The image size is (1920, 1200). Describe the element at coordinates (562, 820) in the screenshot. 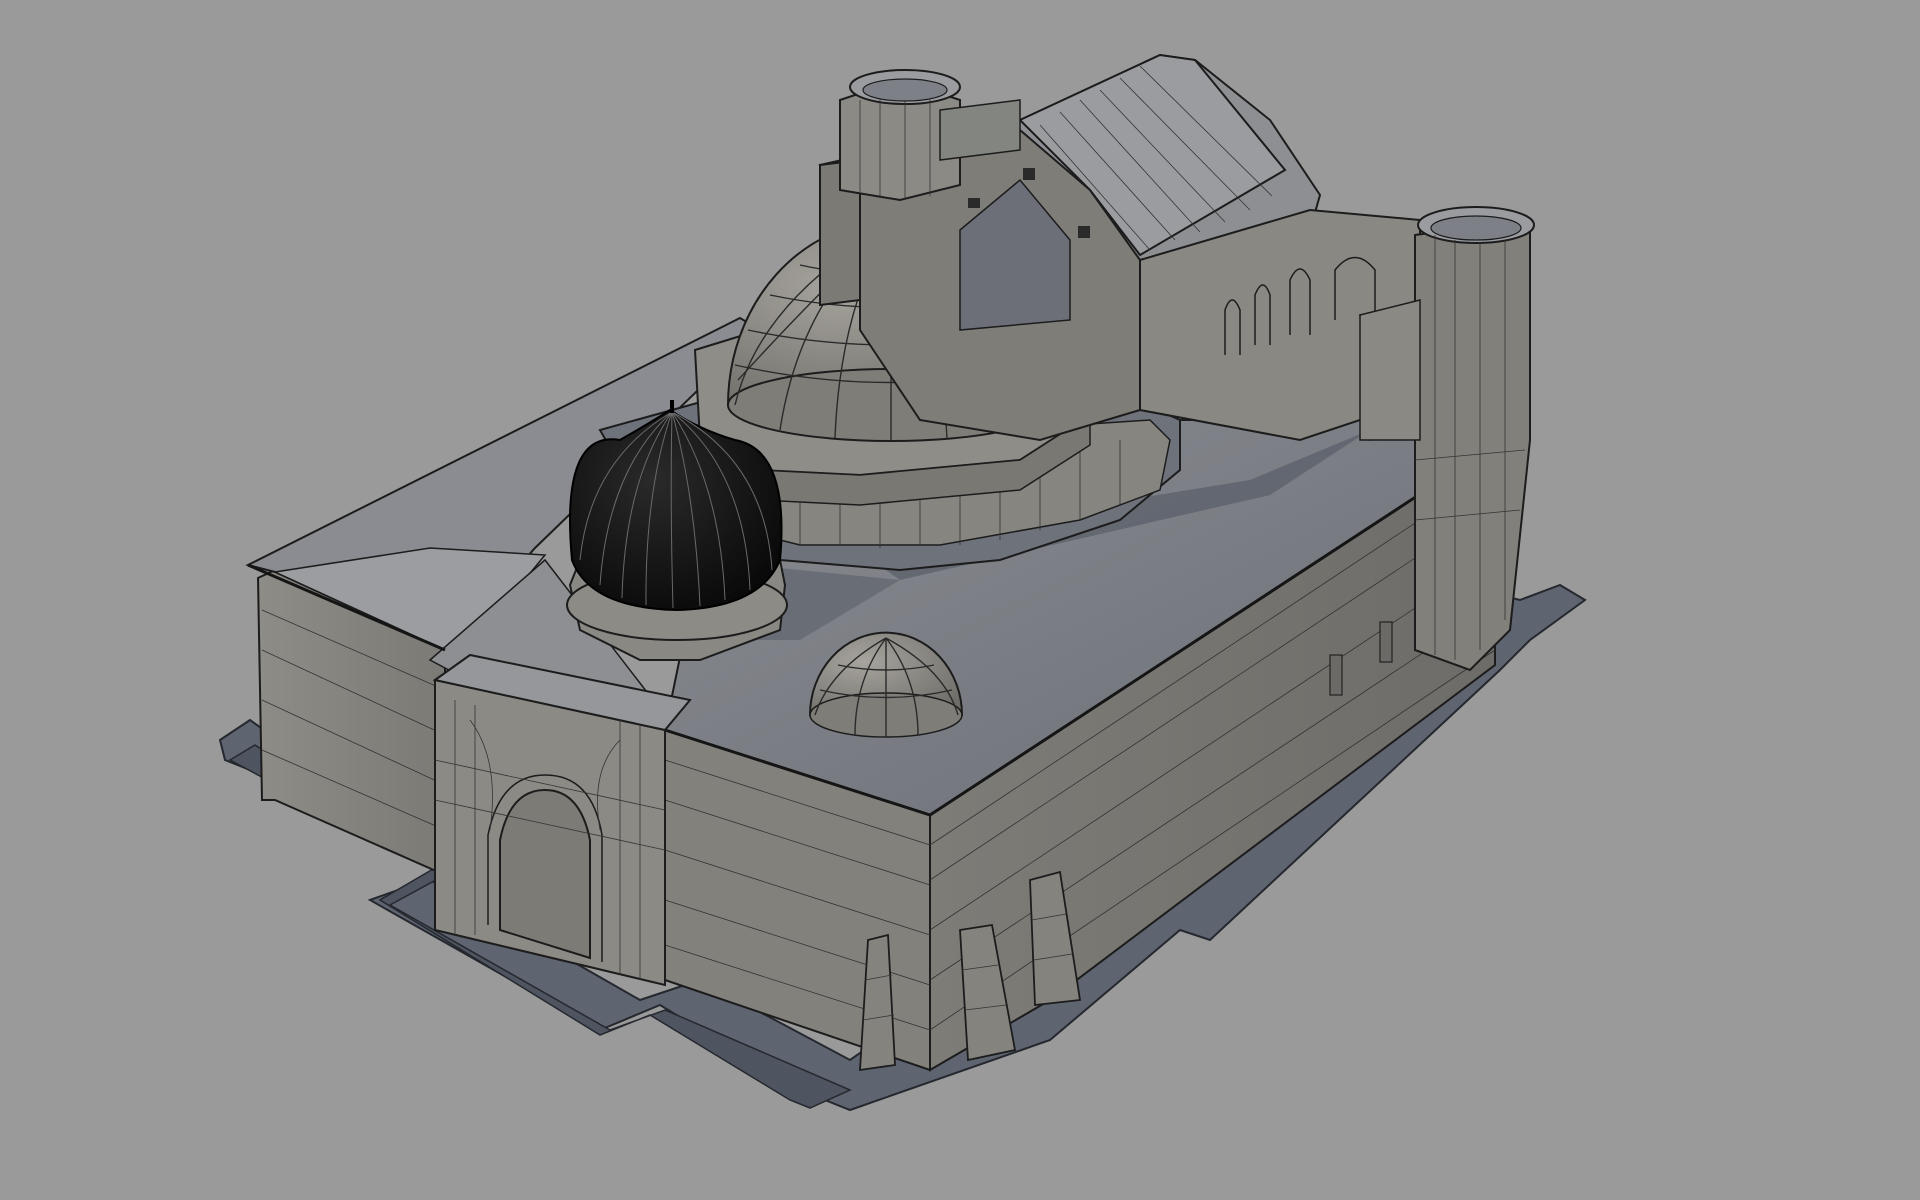

I see `entrance-portal-icon` at that location.